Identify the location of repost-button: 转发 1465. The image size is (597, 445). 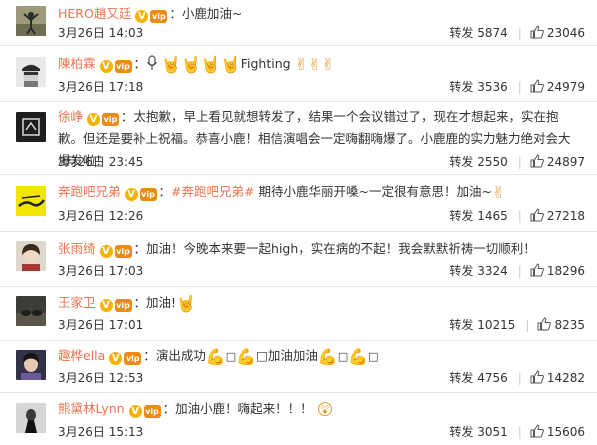
(478, 216).